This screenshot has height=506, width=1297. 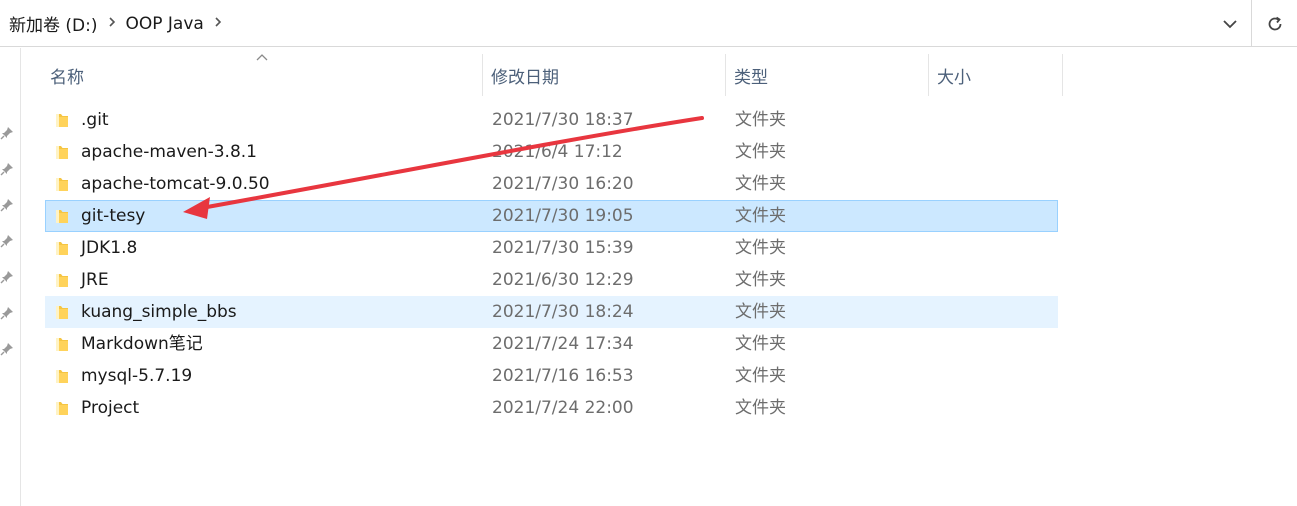 What do you see at coordinates (563, 216) in the screenshot?
I see `file-date-modified: 2021/7/30 19:05` at bounding box center [563, 216].